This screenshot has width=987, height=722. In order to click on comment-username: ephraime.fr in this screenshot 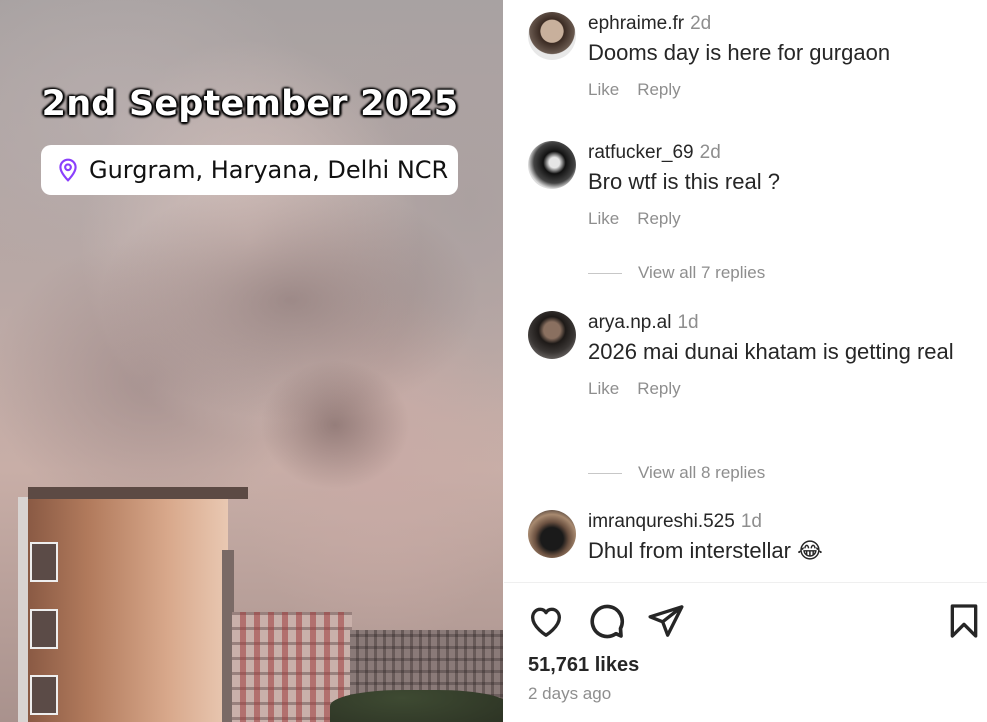, I will do `click(636, 23)`.